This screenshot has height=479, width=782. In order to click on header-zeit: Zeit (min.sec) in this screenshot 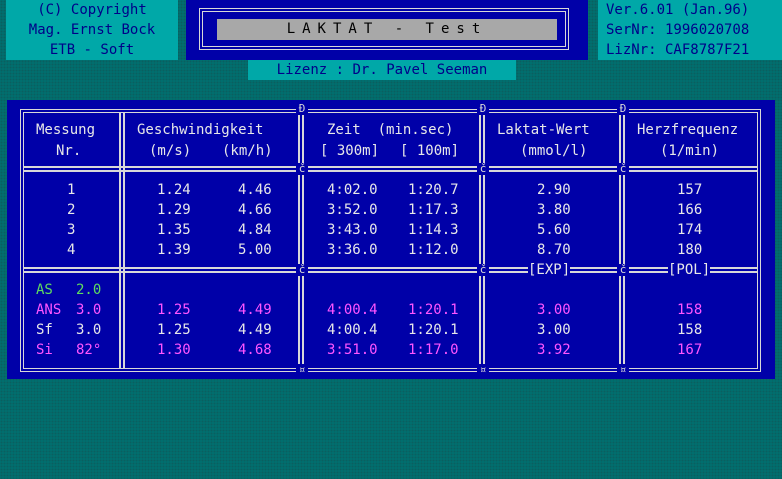, I will do `click(390, 130)`.